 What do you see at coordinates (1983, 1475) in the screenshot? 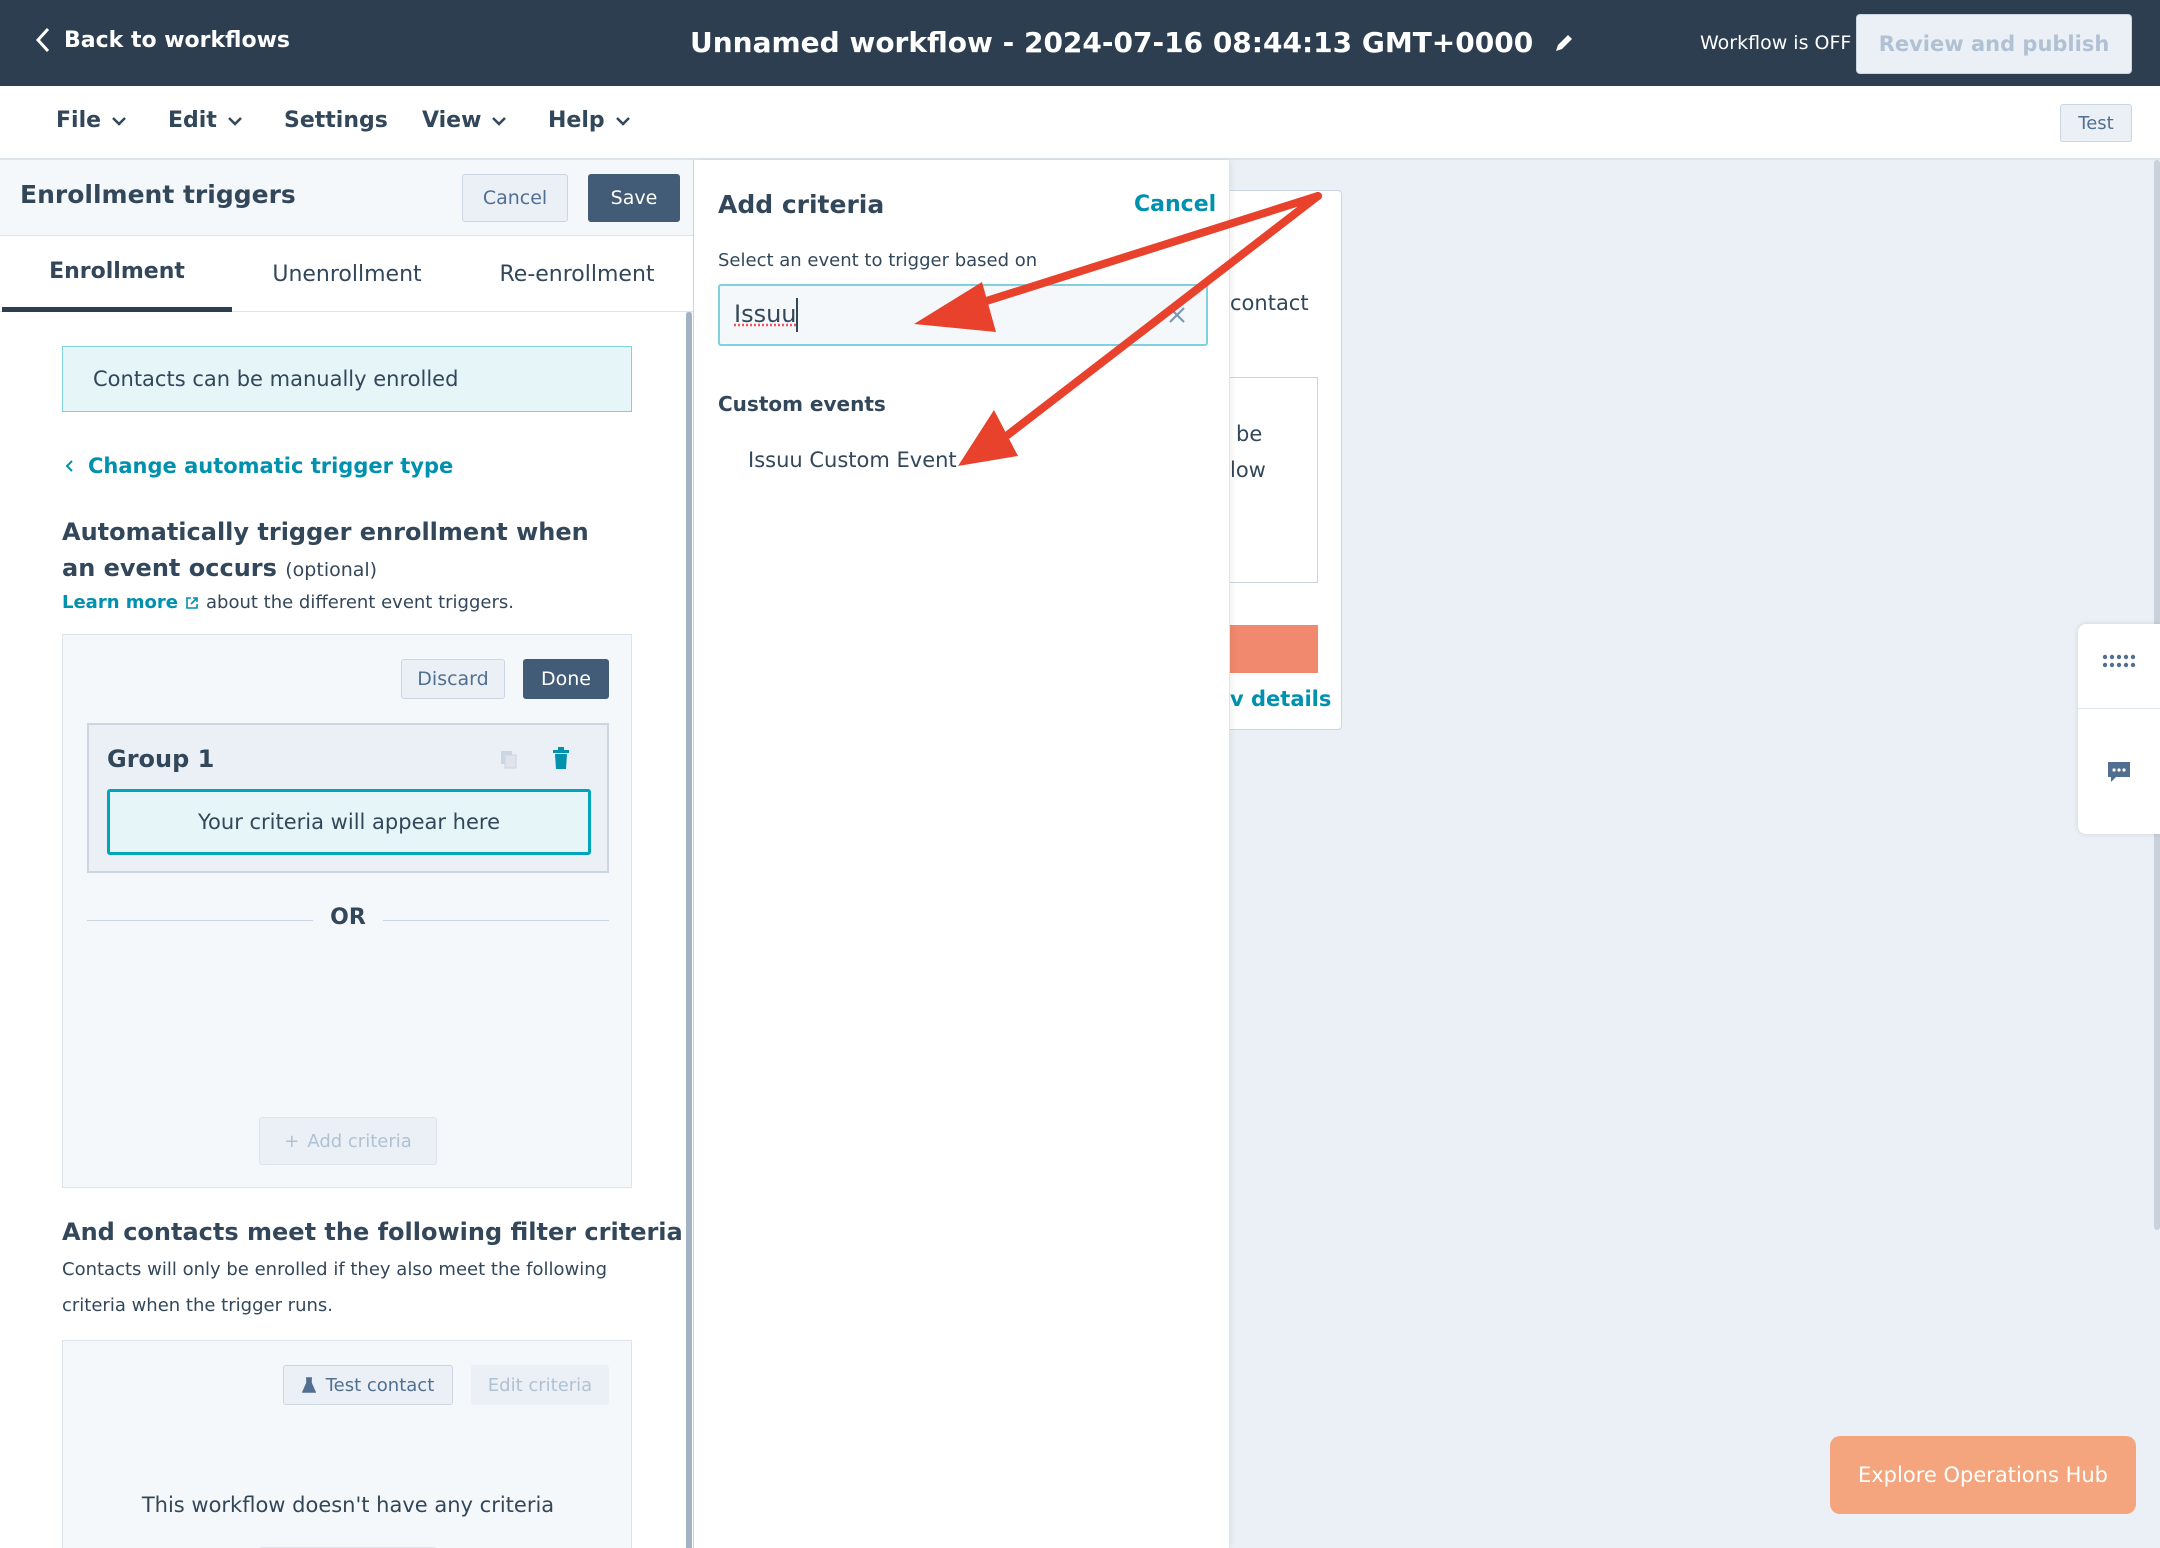
I see `explore-operations-hub-button: Explore Operations Hub` at bounding box center [1983, 1475].